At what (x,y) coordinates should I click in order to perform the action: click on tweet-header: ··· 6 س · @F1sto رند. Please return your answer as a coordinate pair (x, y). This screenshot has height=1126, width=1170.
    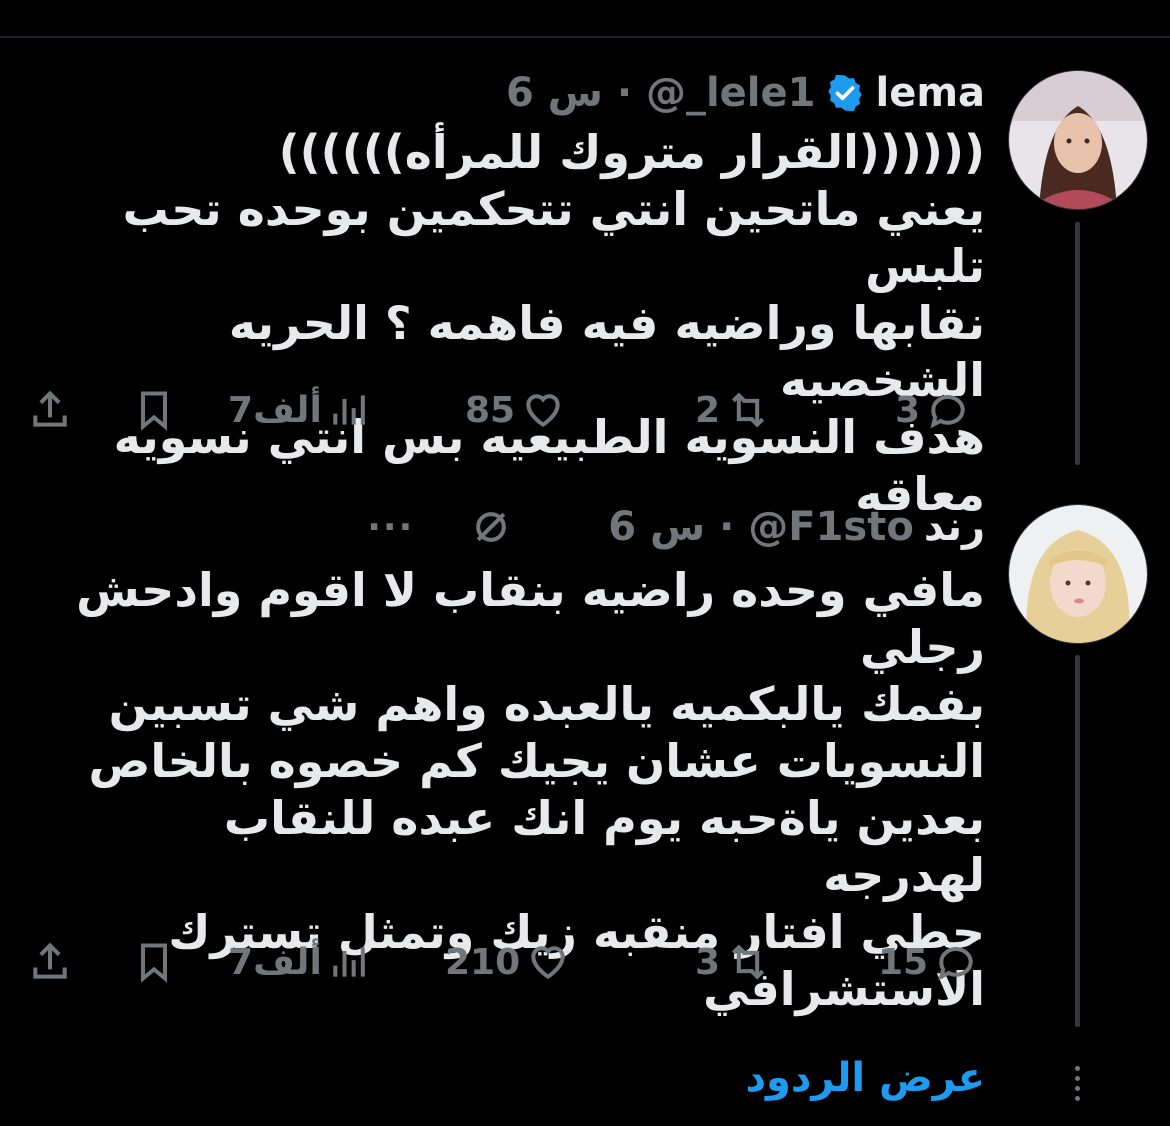
    Looking at the image, I should click on (676, 527).